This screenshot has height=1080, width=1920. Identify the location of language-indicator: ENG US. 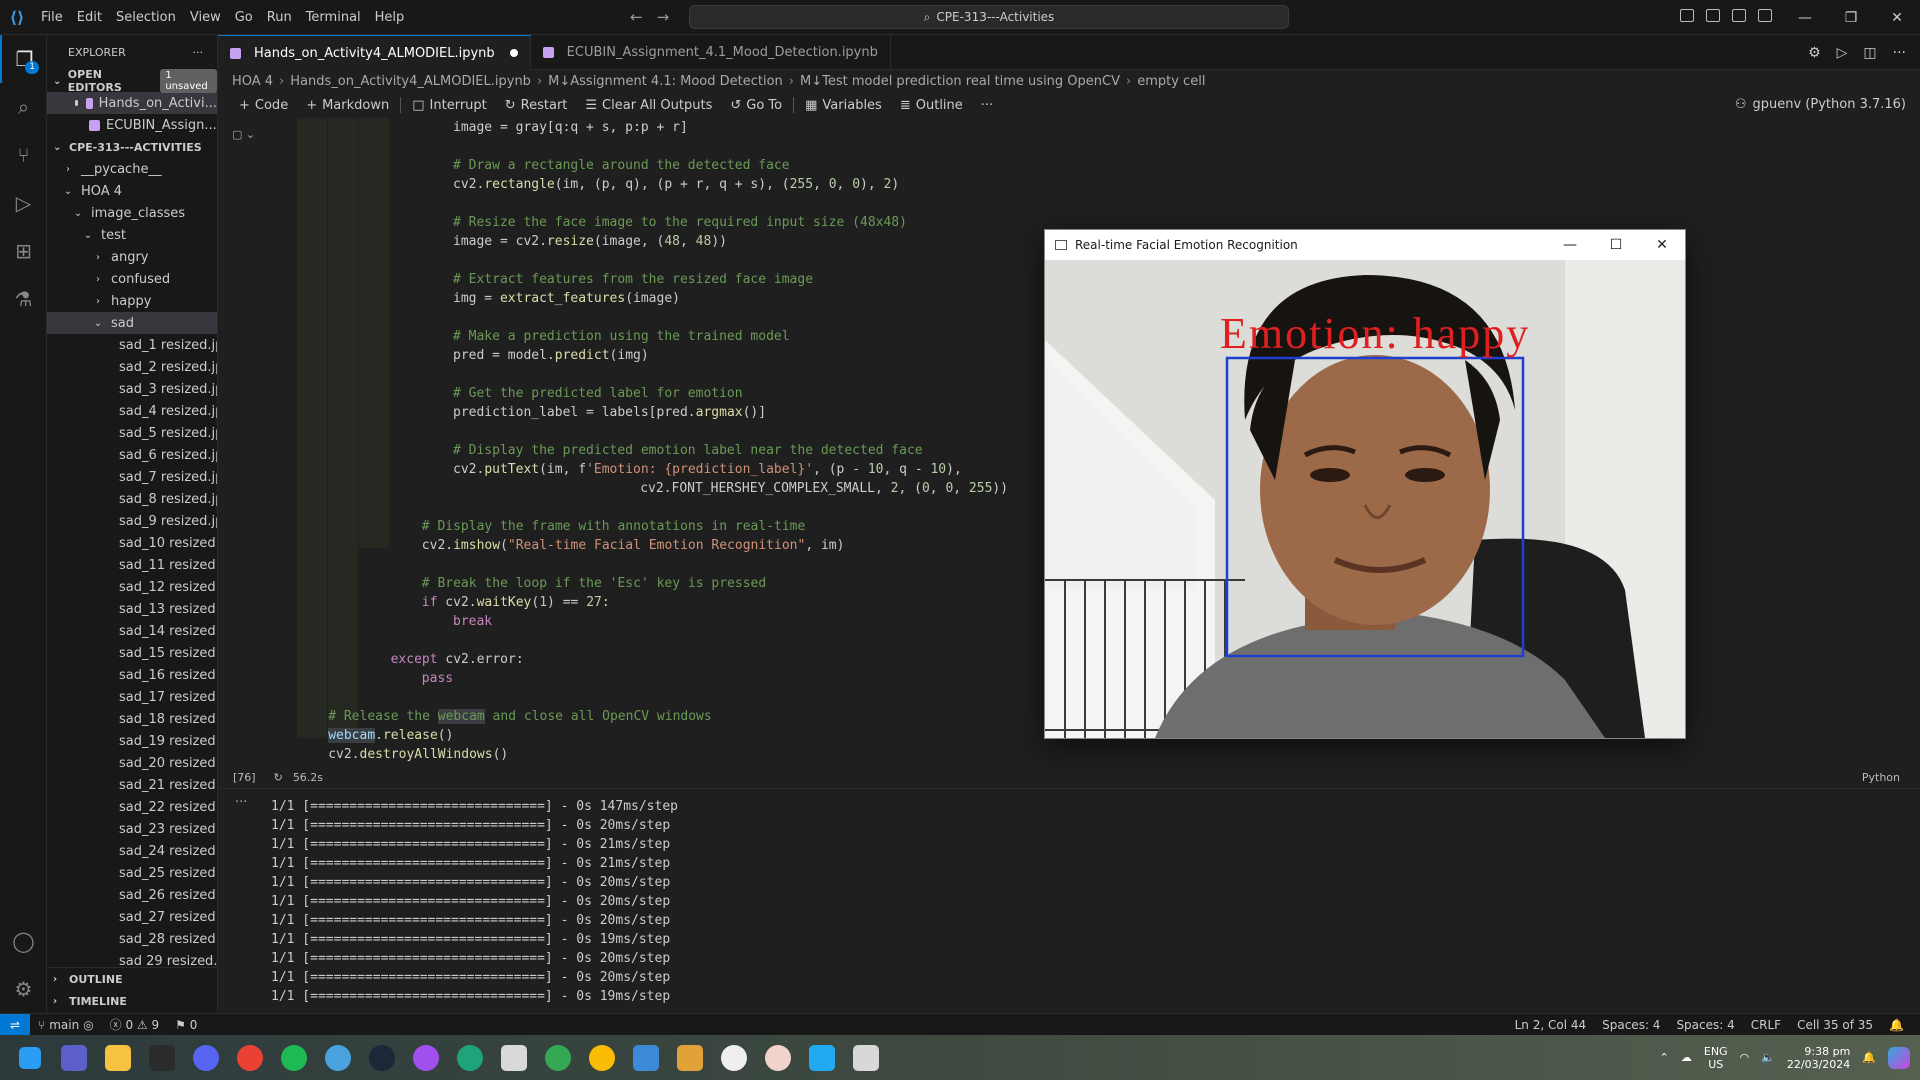
(1716, 1058).